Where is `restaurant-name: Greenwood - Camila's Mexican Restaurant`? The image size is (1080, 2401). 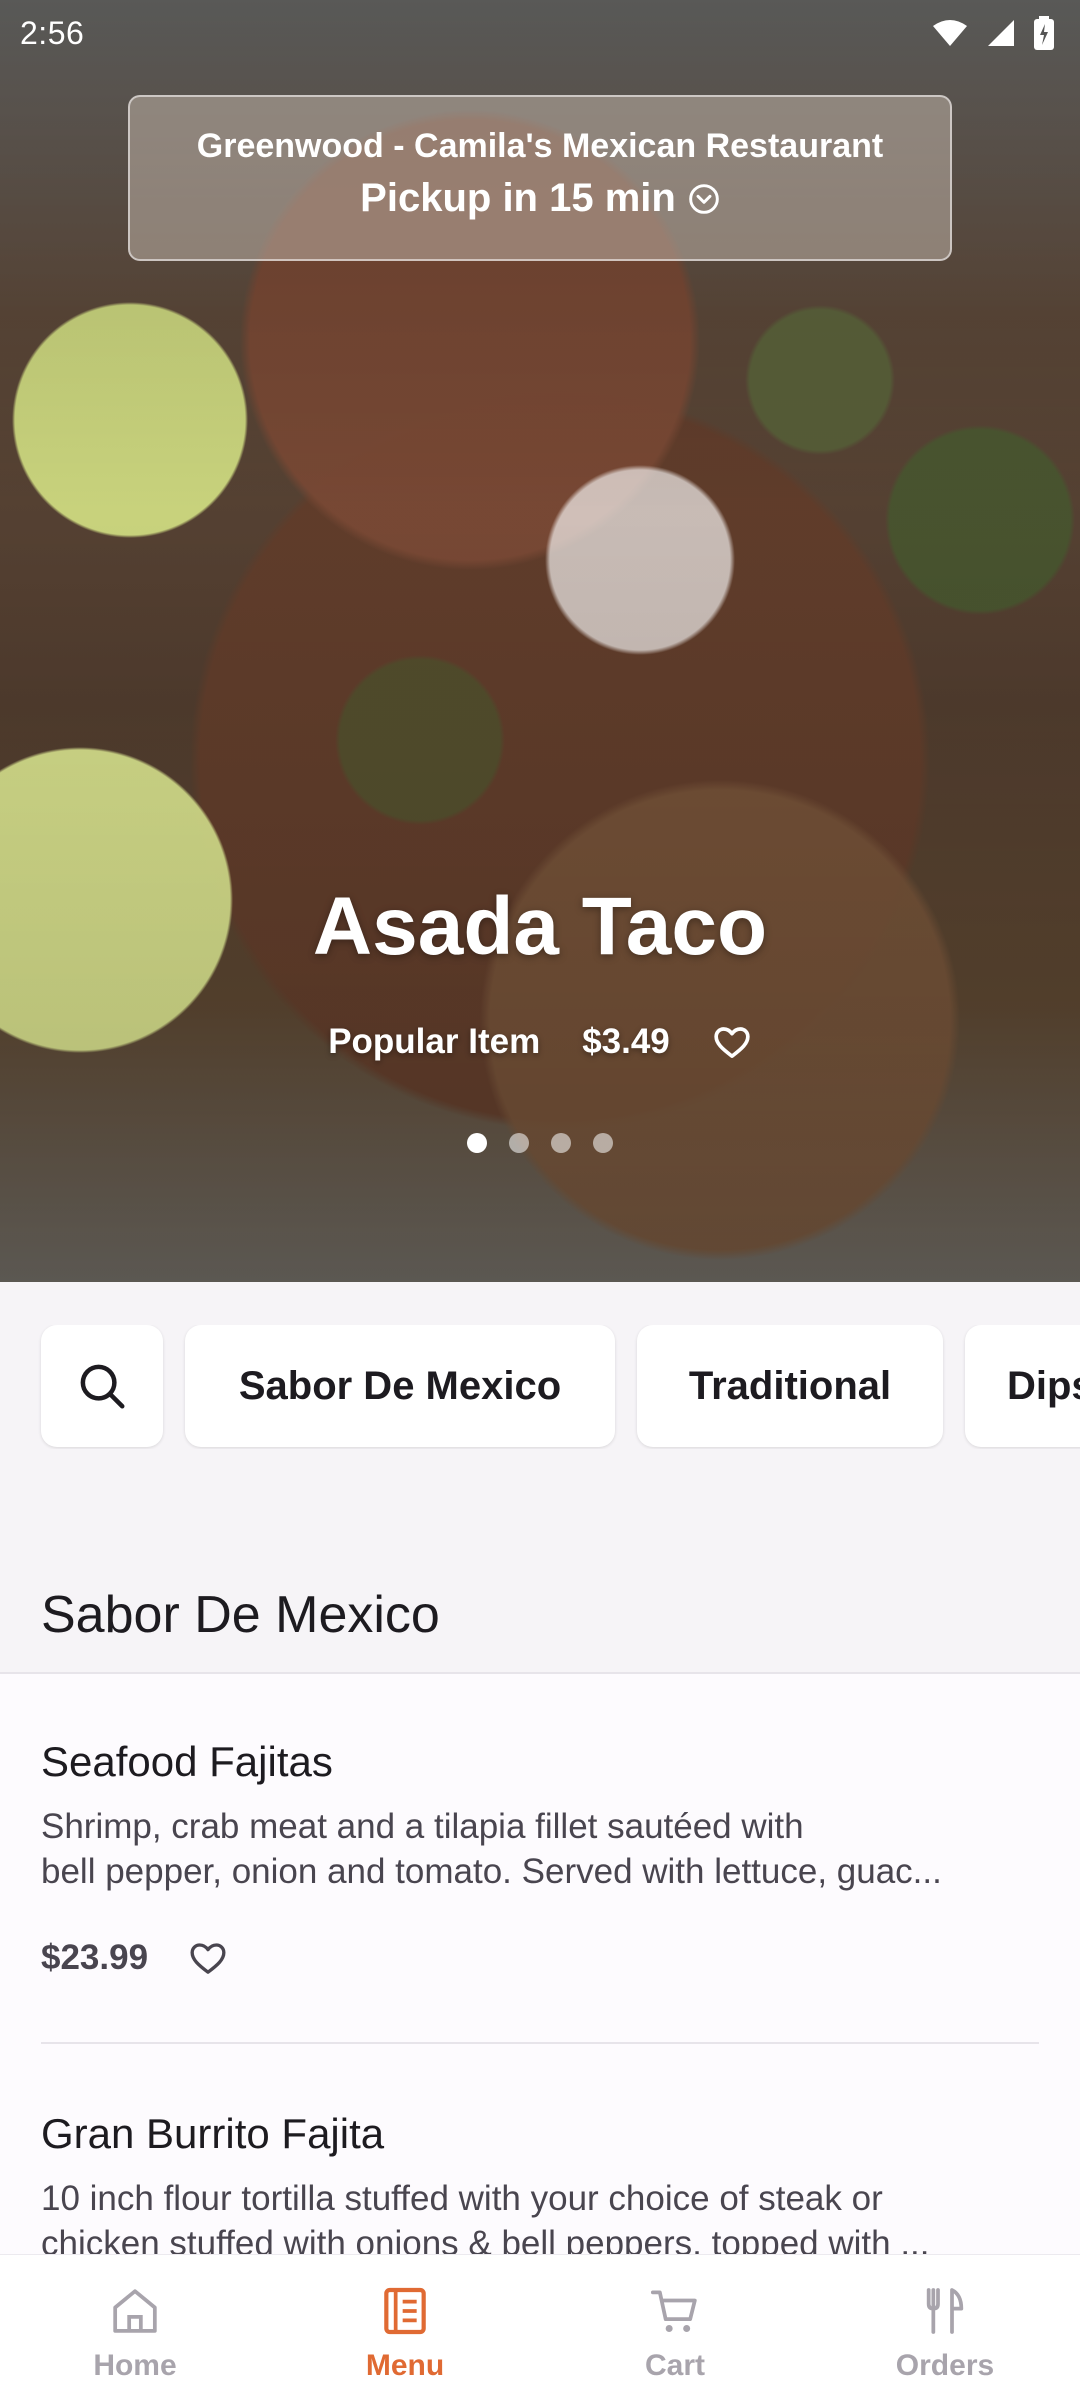 restaurant-name: Greenwood - Camila's Mexican Restaurant is located at coordinates (540, 146).